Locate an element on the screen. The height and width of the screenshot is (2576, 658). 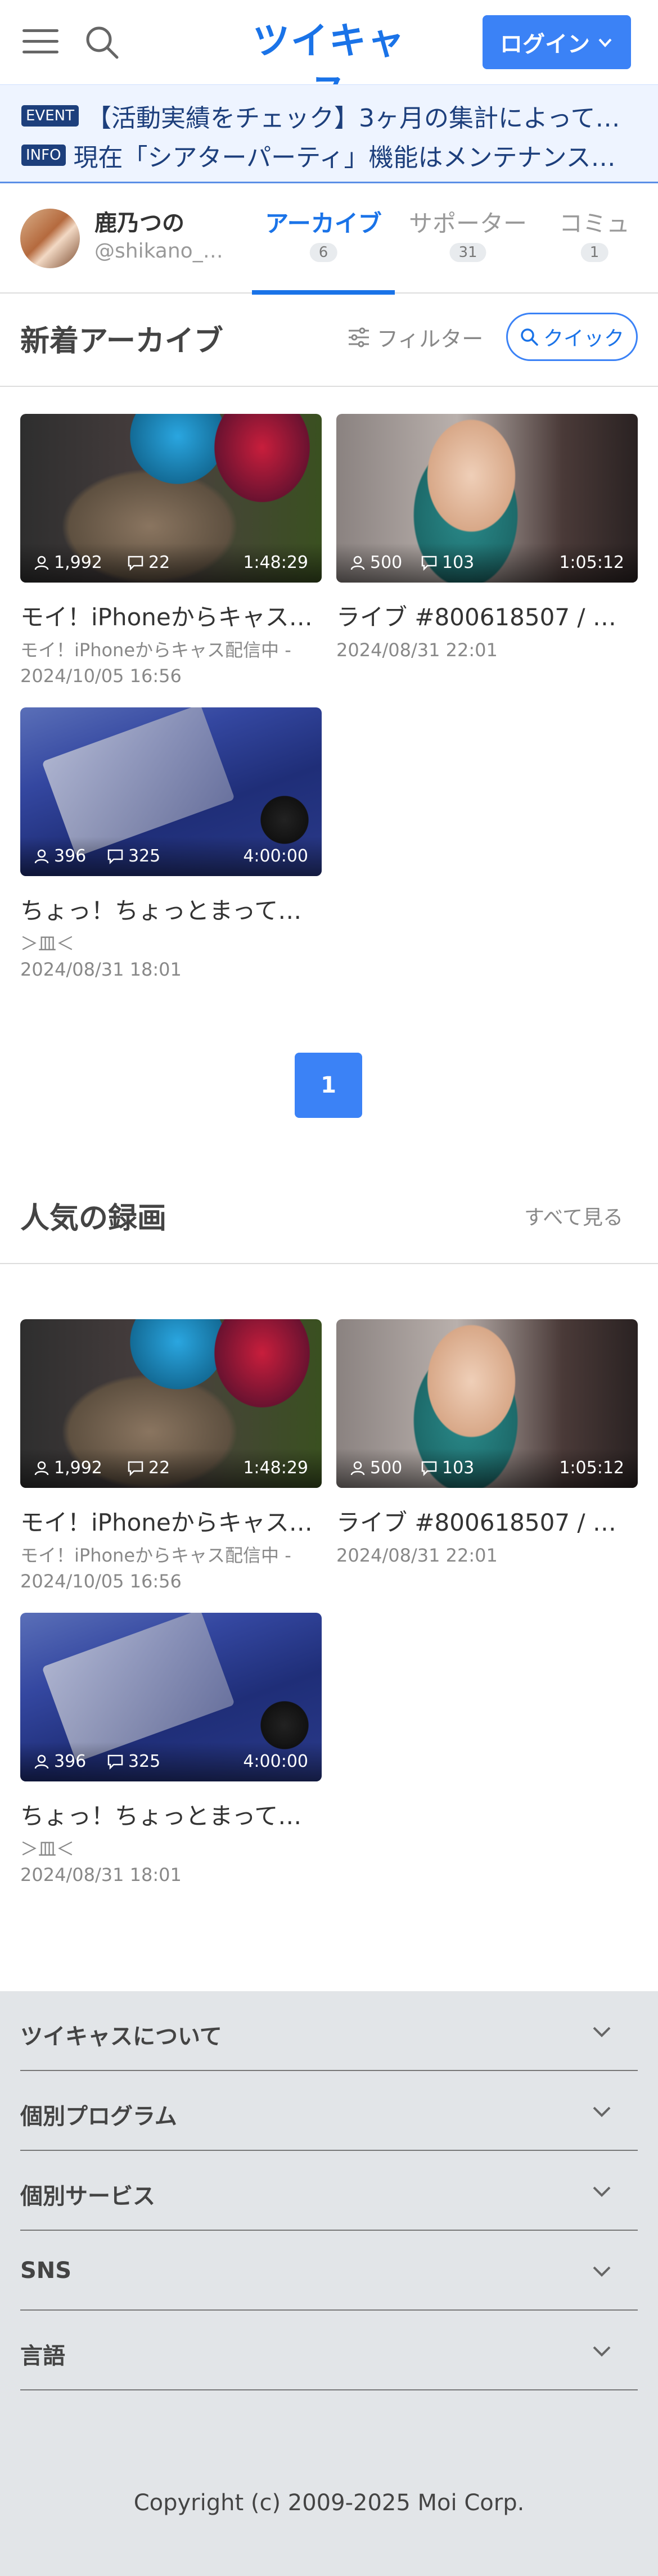
accordion-label: SNS is located at coordinates (46, 2271).